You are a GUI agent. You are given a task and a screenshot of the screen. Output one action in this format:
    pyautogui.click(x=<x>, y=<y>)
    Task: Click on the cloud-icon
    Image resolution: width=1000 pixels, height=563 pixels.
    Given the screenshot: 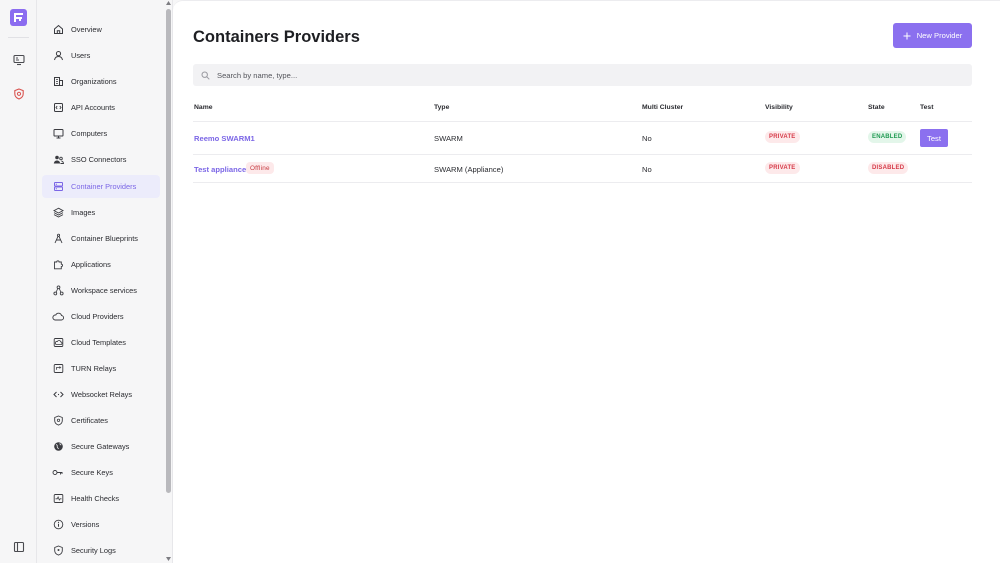 What is the action you would take?
    pyautogui.click(x=58, y=316)
    